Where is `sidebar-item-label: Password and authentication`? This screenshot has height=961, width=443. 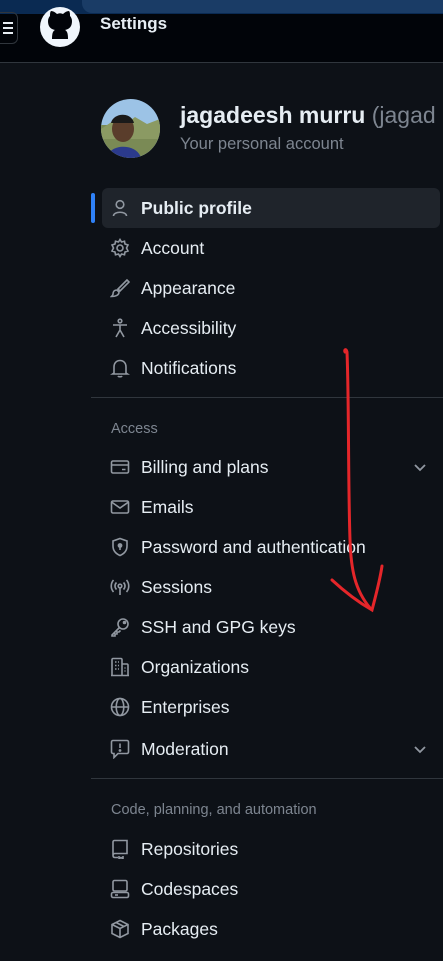 sidebar-item-label: Password and authentication is located at coordinates (253, 547).